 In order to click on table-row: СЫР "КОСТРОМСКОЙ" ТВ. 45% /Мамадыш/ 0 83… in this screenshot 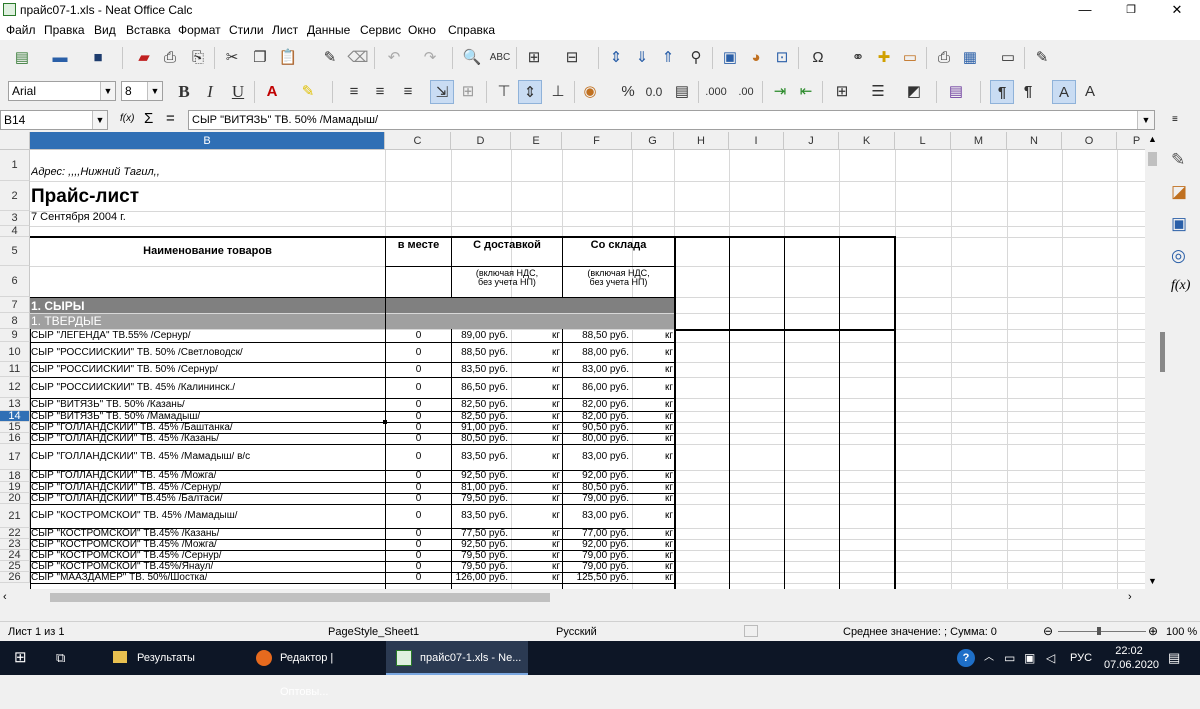, I will do `click(353, 516)`.